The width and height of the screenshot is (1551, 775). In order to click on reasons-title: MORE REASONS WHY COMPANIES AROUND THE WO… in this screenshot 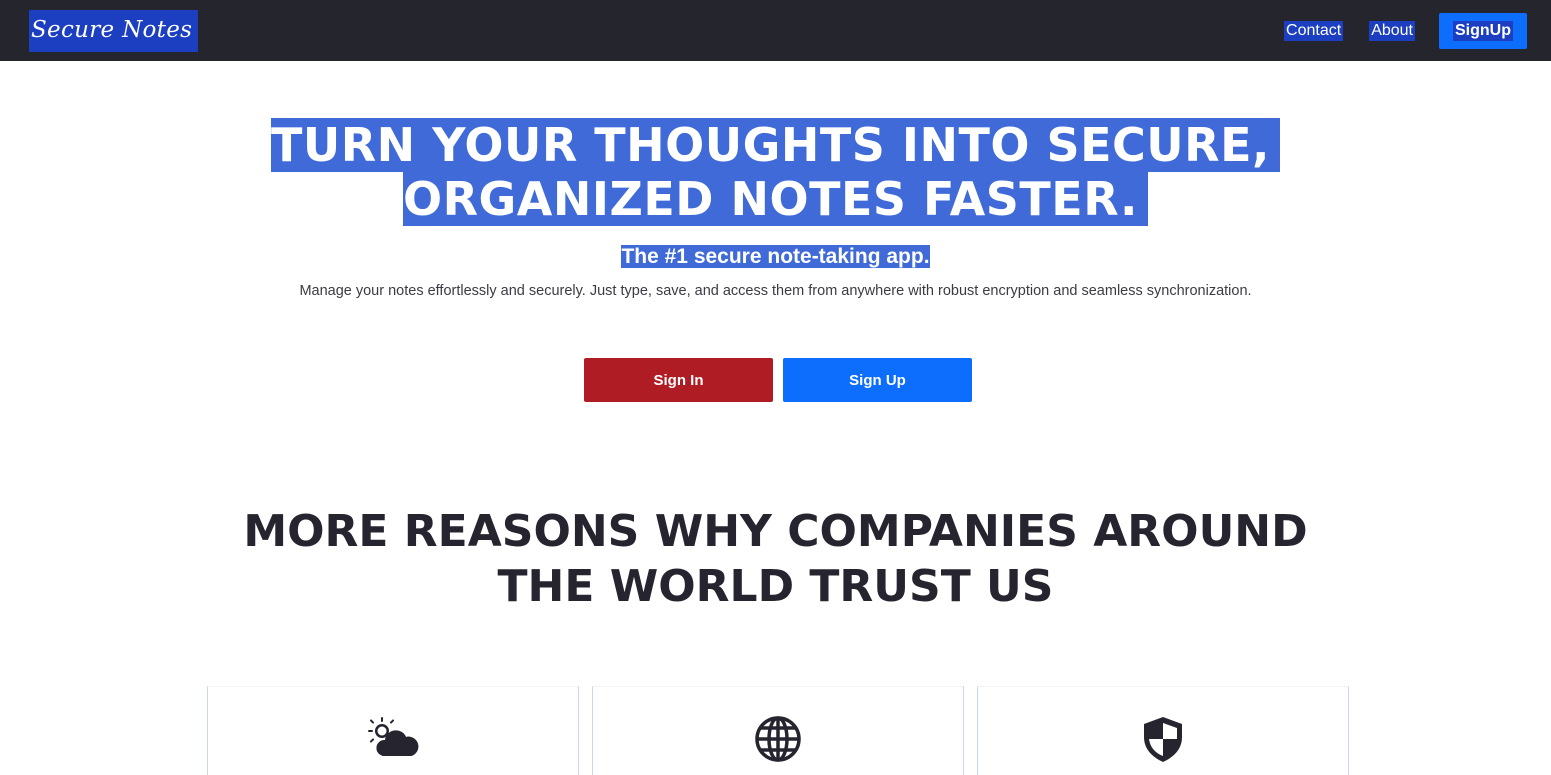, I will do `click(775, 559)`.